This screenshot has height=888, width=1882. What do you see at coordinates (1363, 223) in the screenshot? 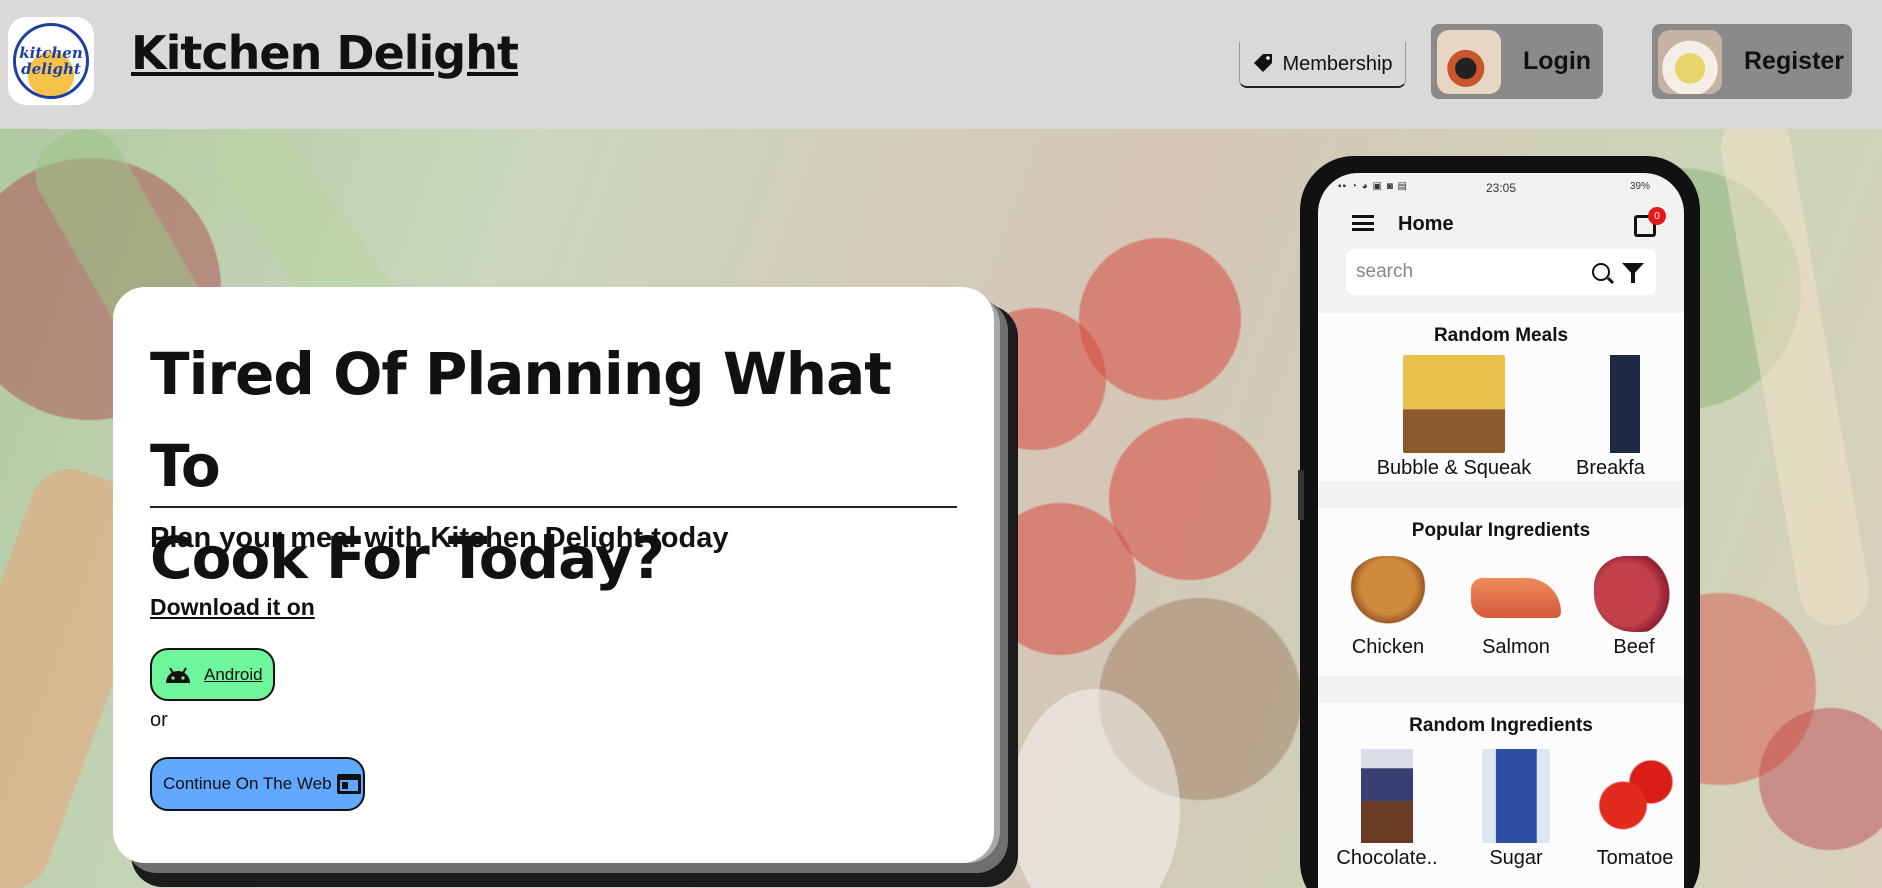
I see `menu-icon` at bounding box center [1363, 223].